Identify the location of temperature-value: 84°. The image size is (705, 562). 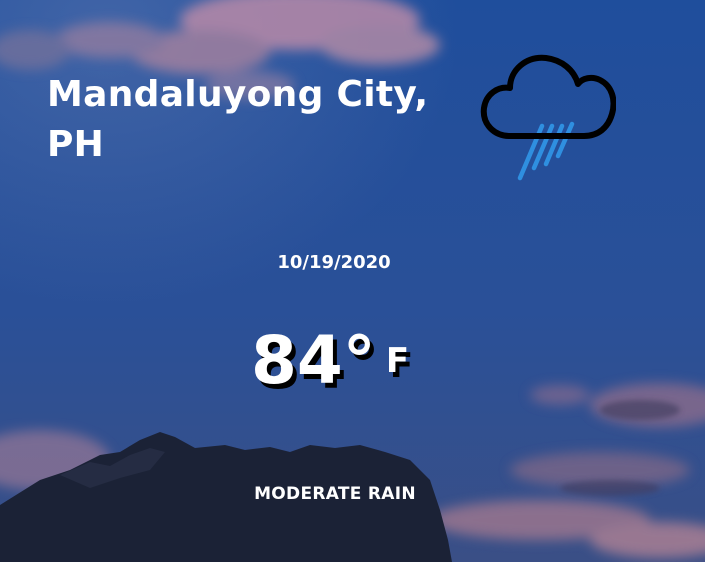
(313, 360).